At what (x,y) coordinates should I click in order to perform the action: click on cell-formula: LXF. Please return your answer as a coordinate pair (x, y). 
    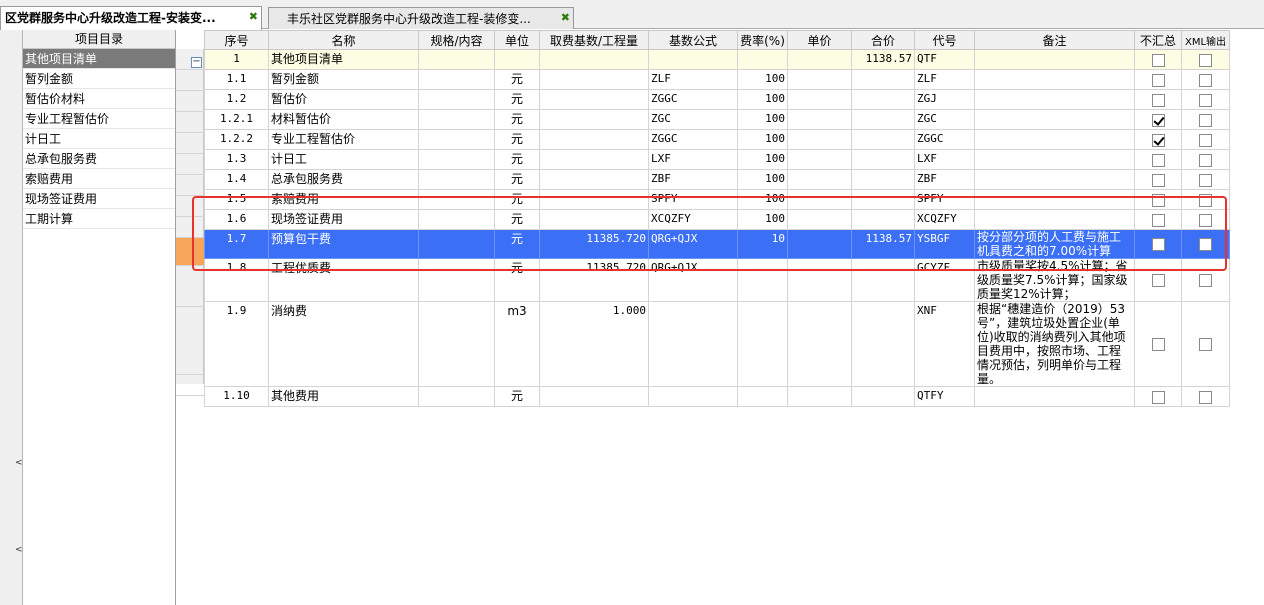
    Looking at the image, I should click on (693, 159).